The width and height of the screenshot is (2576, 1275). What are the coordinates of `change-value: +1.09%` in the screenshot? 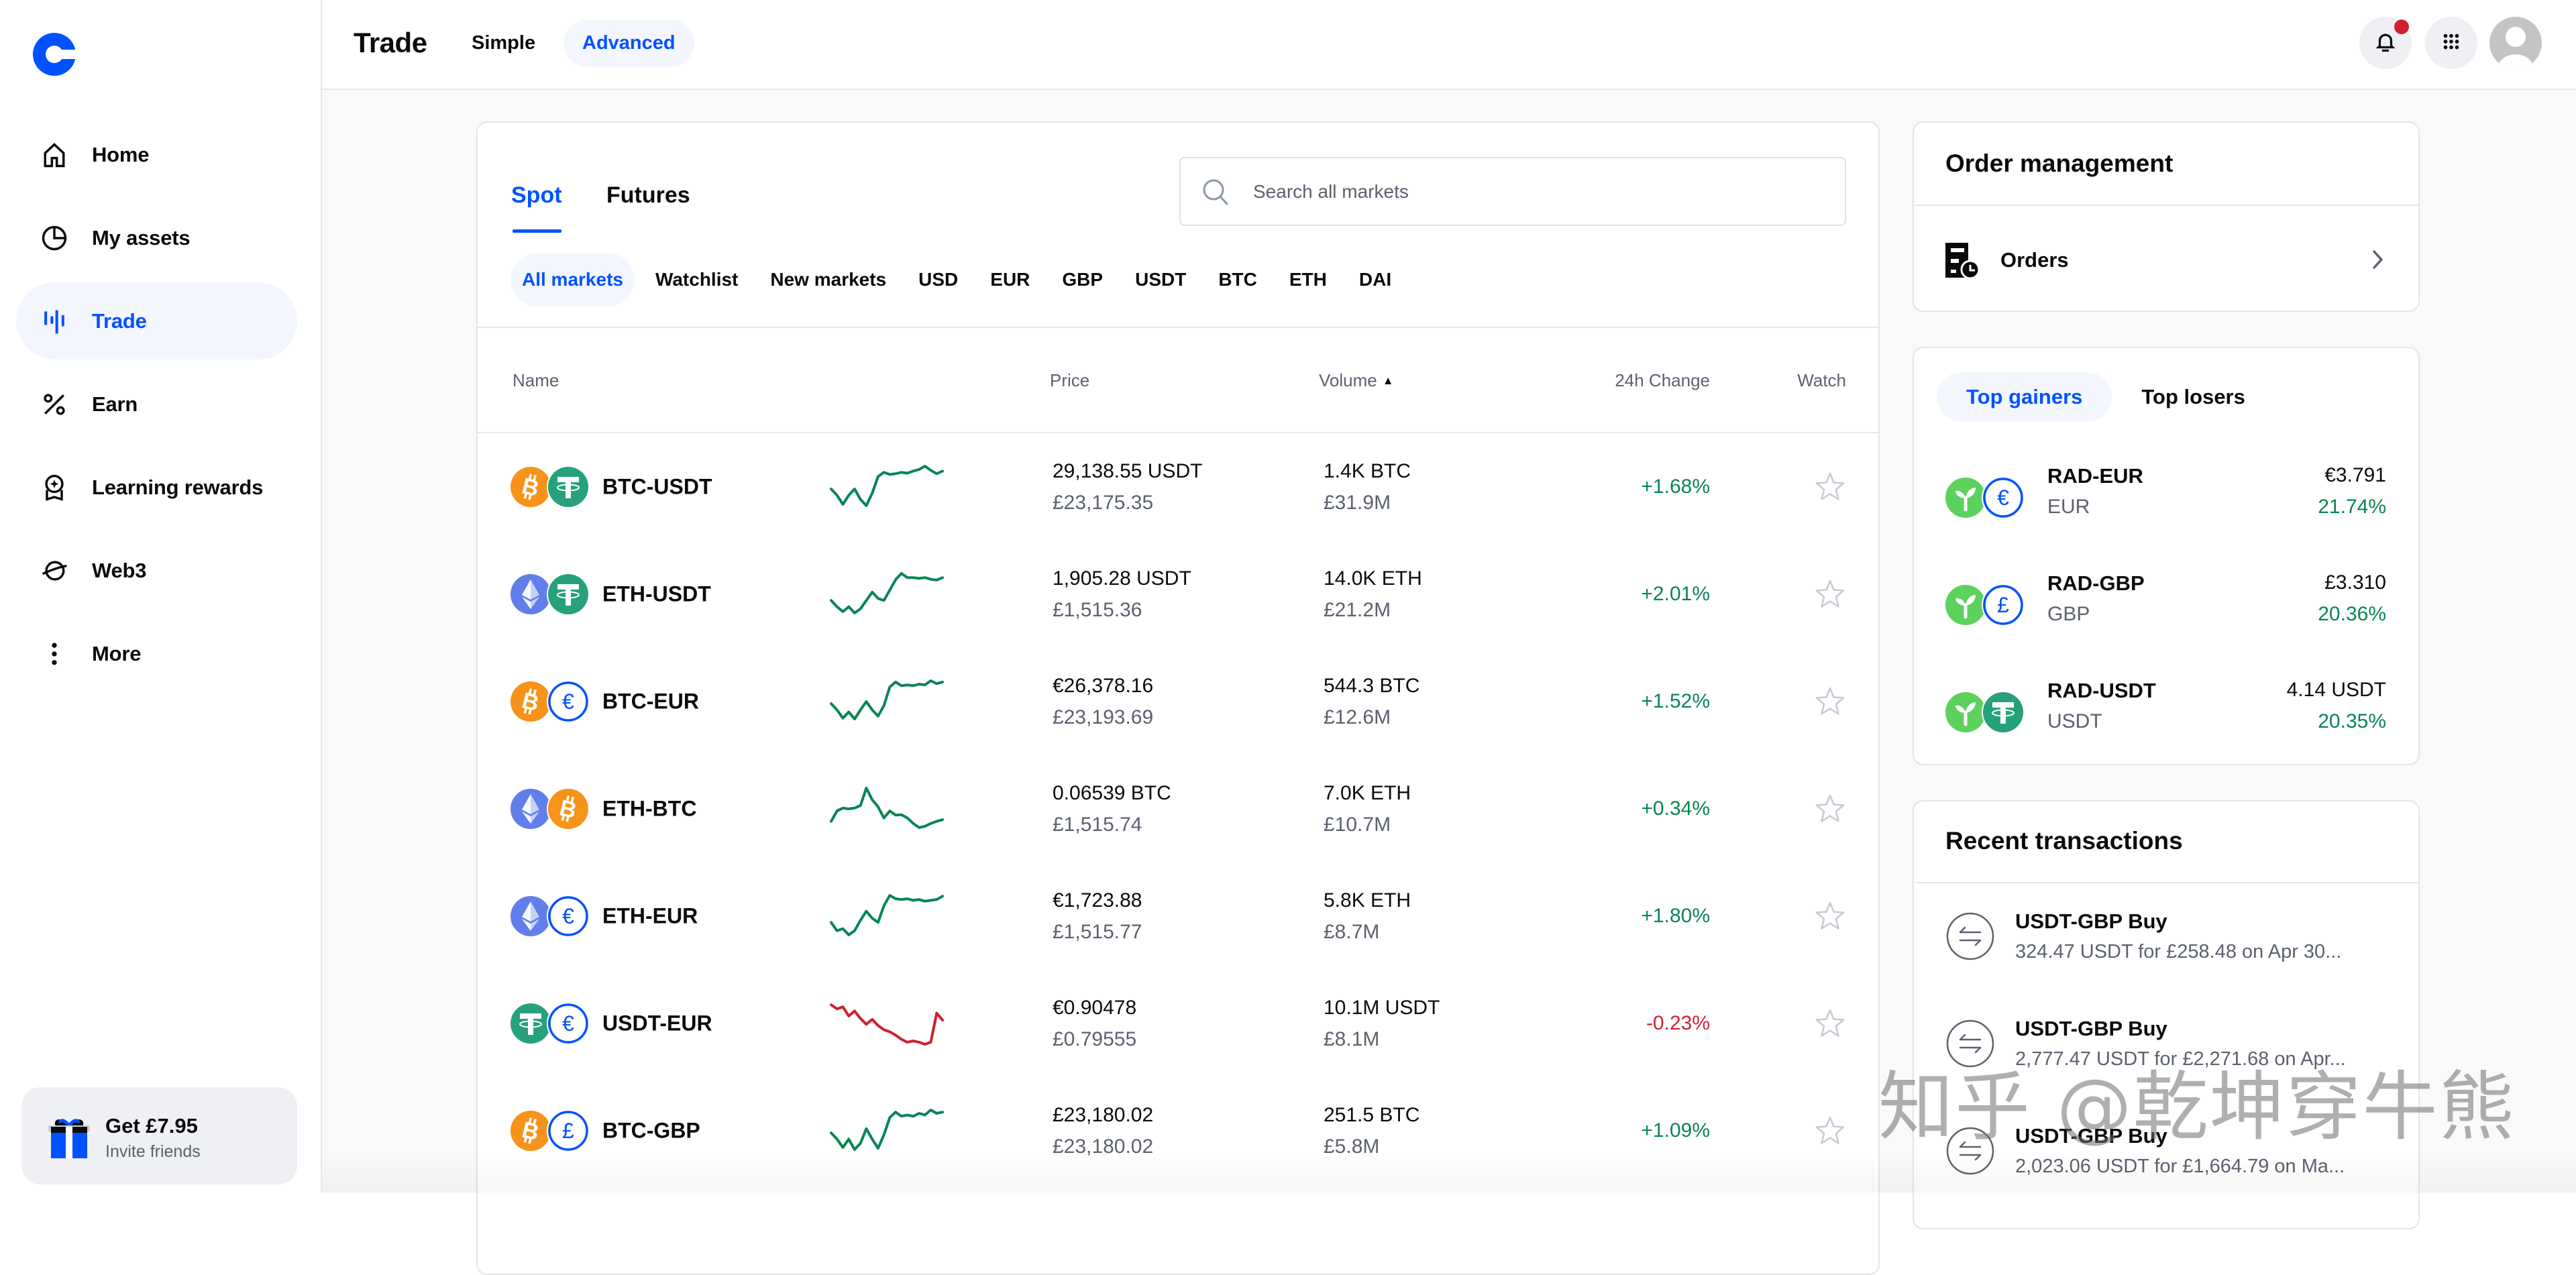 It's located at (1675, 1130).